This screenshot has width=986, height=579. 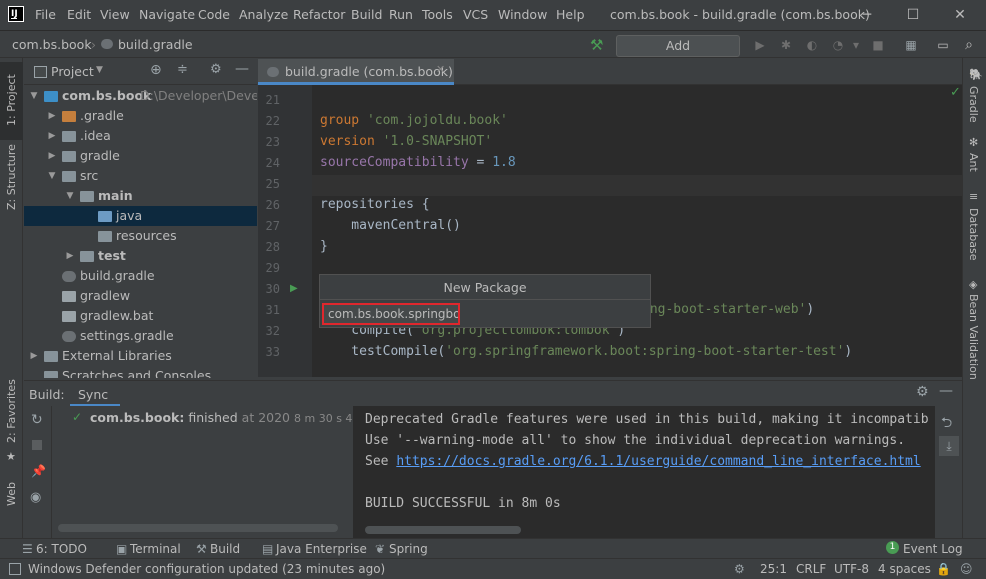 What do you see at coordinates (973, 162) in the screenshot?
I see `tab-ant: Ant` at bounding box center [973, 162].